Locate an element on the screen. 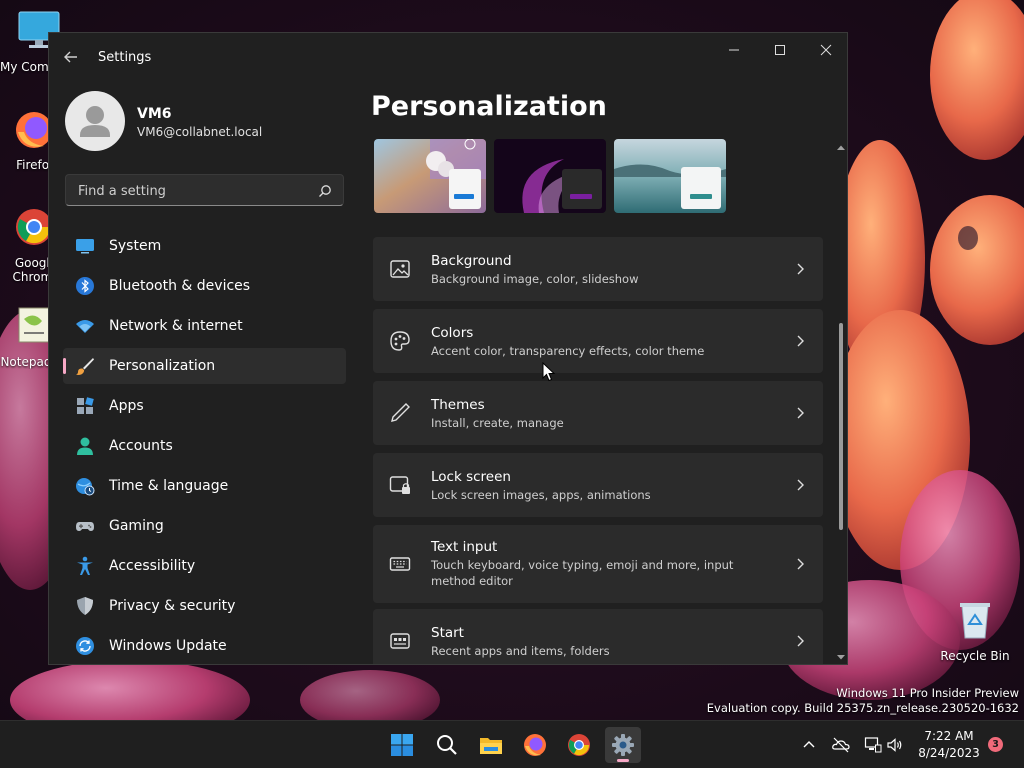  card-themes: Themes Install, create, manage is located at coordinates (598, 413).